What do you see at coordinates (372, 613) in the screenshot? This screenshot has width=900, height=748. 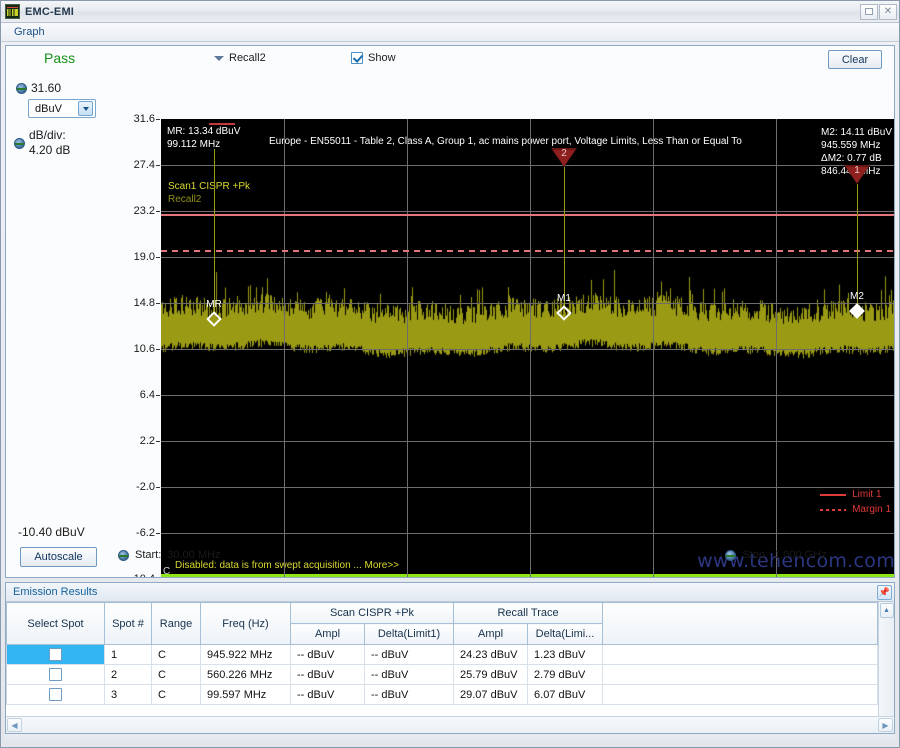 I see `group-scan-cispr: Scan CISPR +Pk` at bounding box center [372, 613].